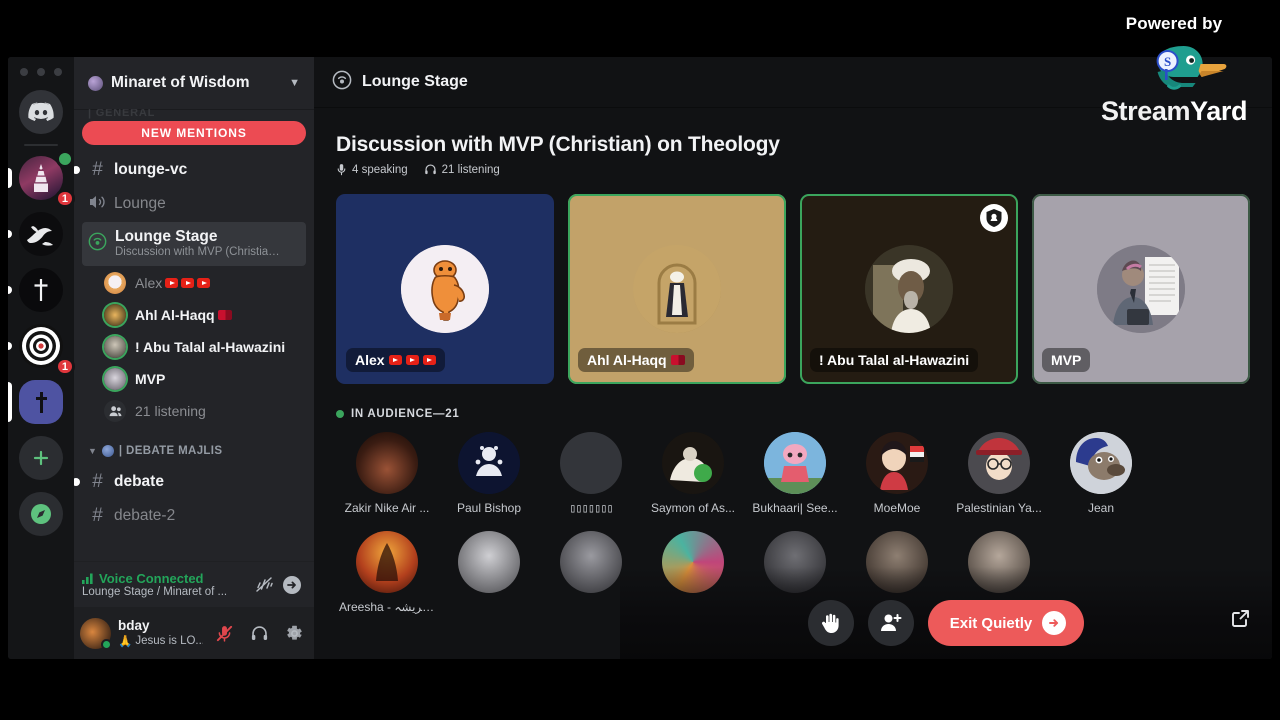 The image size is (1280, 720). What do you see at coordinates (340, 414) in the screenshot?
I see `audience-status-dot` at bounding box center [340, 414].